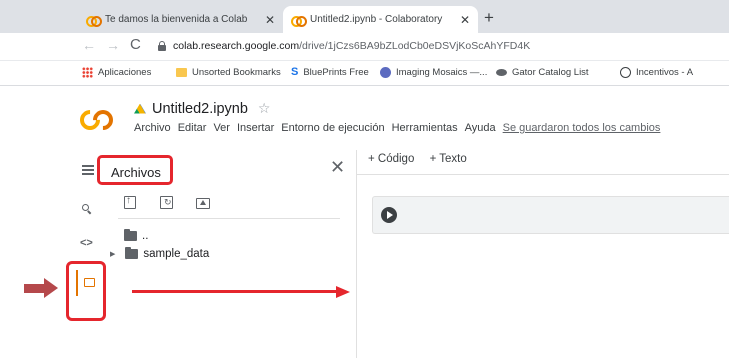  I want to click on search-icon, so click(87, 209).